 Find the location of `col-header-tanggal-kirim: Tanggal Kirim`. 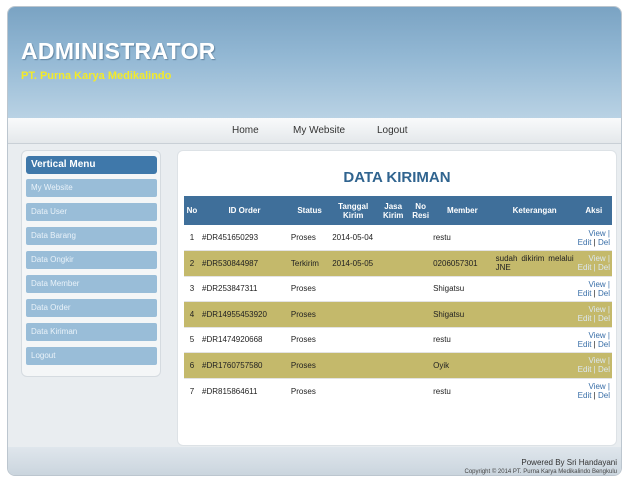

col-header-tanggal-kirim: Tanggal Kirim is located at coordinates (353, 210).